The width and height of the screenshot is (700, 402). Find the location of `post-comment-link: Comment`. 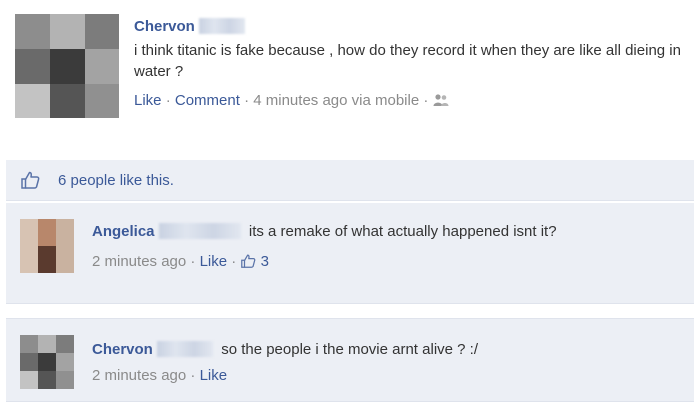

post-comment-link: Comment is located at coordinates (207, 100).